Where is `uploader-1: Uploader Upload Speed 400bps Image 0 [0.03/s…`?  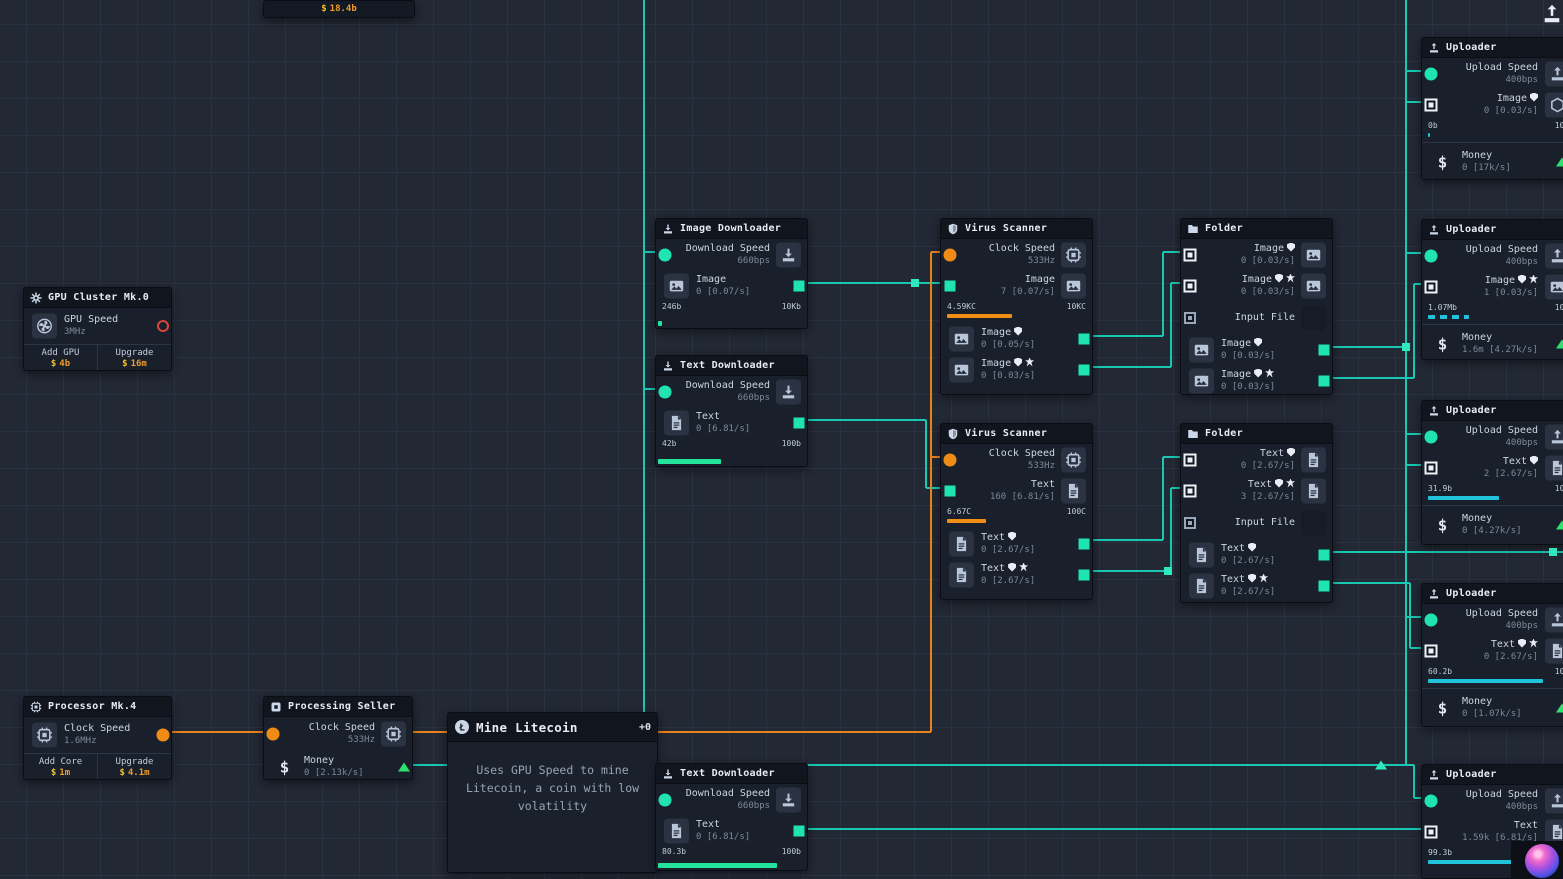
uploader-1: Uploader Upload Speed 400bps Image 0 [0.03/s… is located at coordinates (1492, 108).